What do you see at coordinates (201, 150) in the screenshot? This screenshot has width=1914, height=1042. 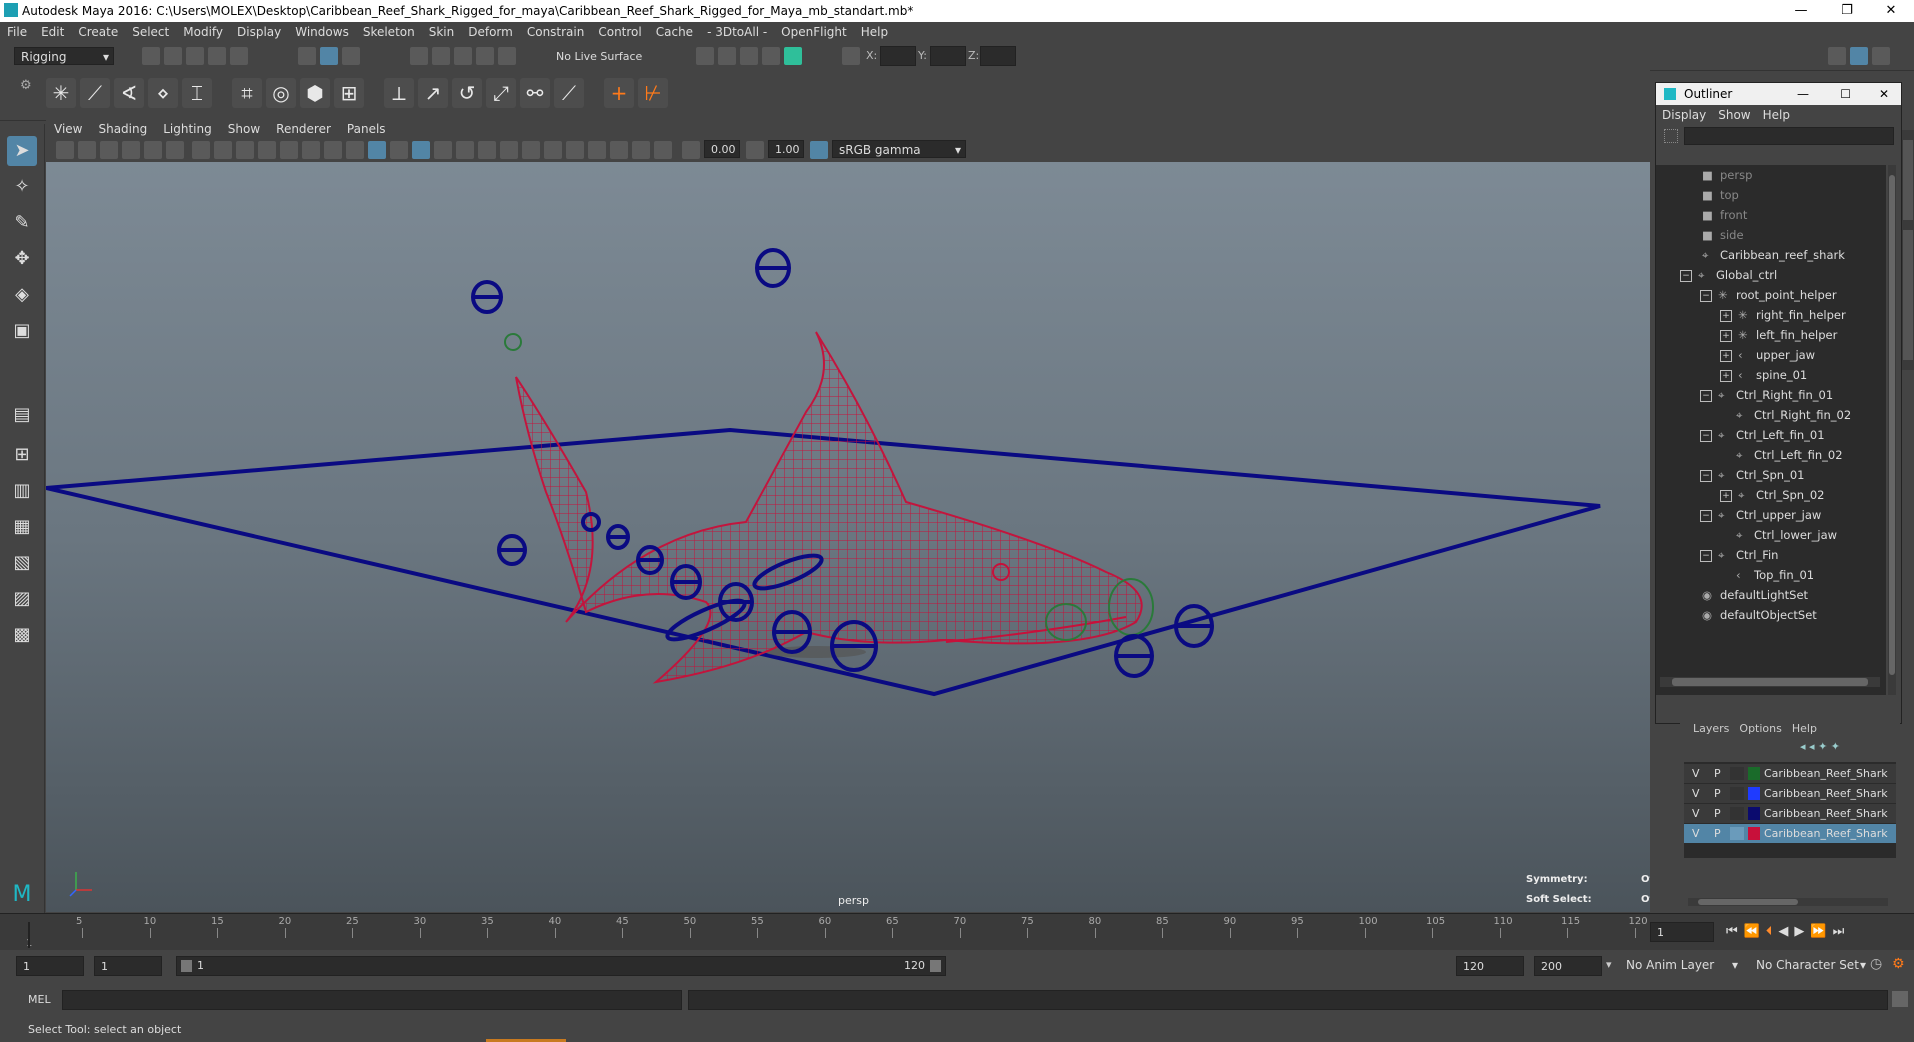 I see `grid-icon` at bounding box center [201, 150].